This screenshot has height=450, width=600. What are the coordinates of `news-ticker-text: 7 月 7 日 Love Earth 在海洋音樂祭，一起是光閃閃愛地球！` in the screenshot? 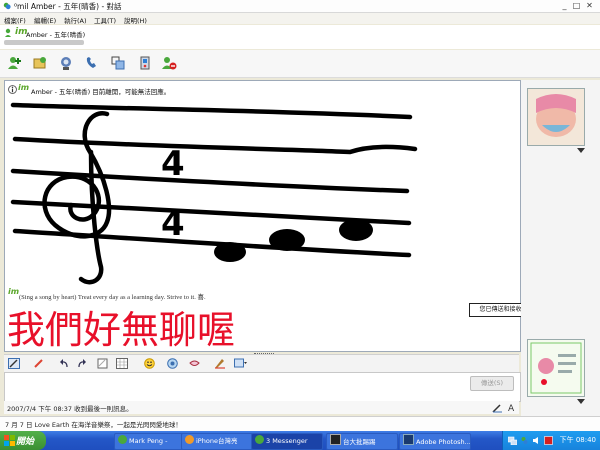 It's located at (93, 424).